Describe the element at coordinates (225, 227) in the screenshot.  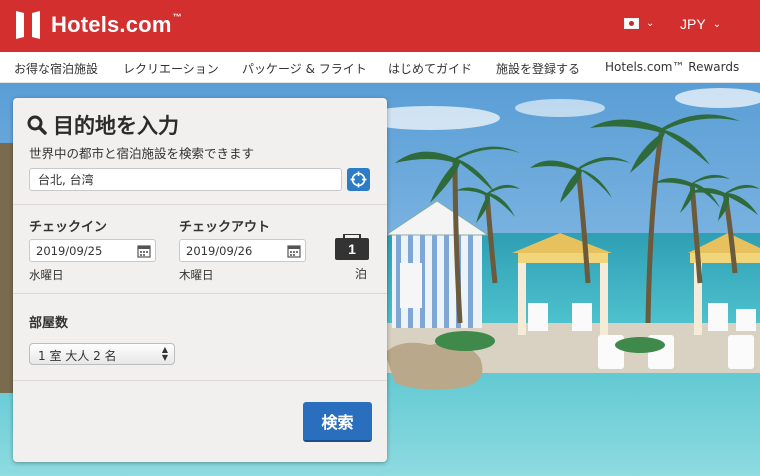
I see `checkout-label: チェックアウト` at that location.